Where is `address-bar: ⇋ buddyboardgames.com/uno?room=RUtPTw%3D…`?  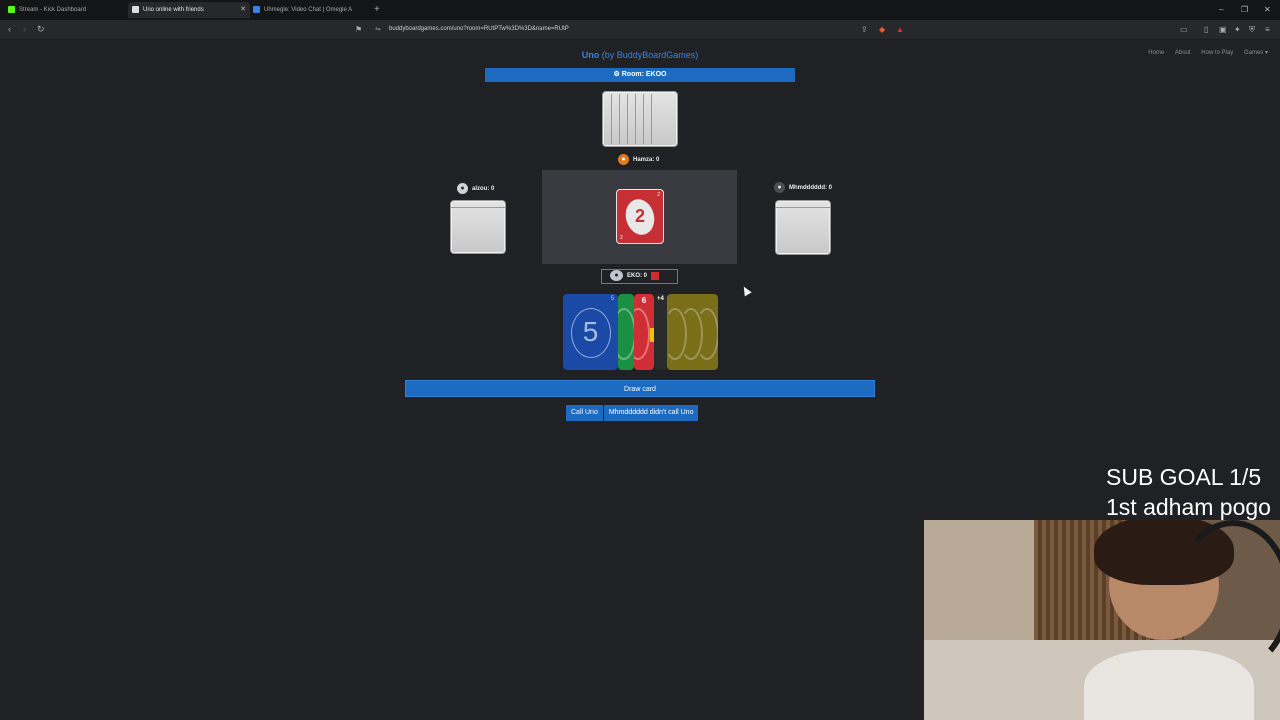
address-bar: ⇋ buddyboardgames.com/uno?room=RUtPTw%3D… is located at coordinates (641, 29).